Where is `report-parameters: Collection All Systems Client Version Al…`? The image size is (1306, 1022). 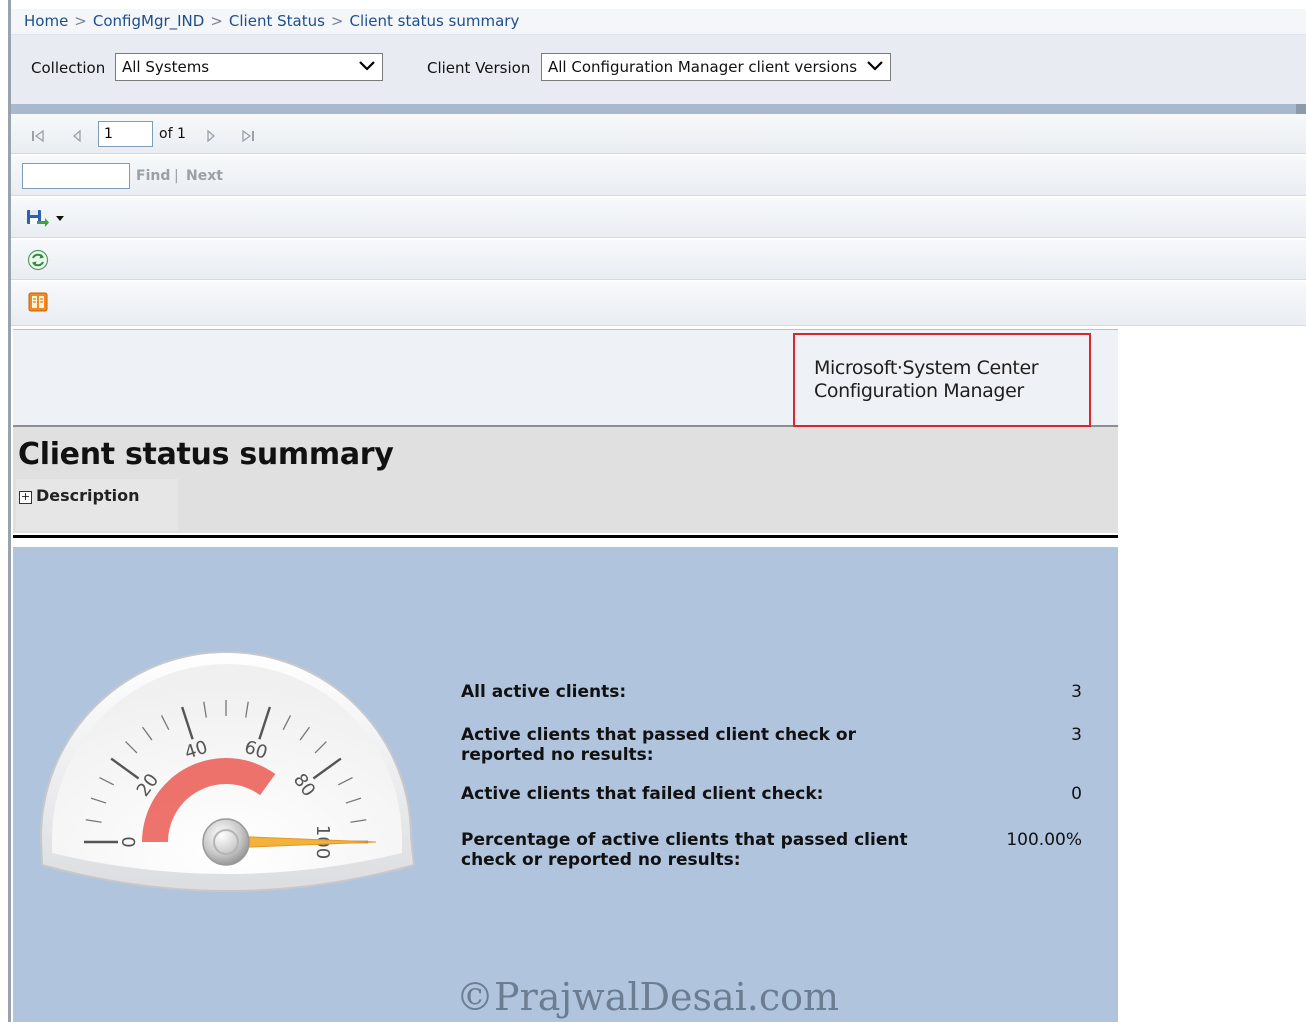 report-parameters: Collection All Systems Client Version Al… is located at coordinates (658, 69).